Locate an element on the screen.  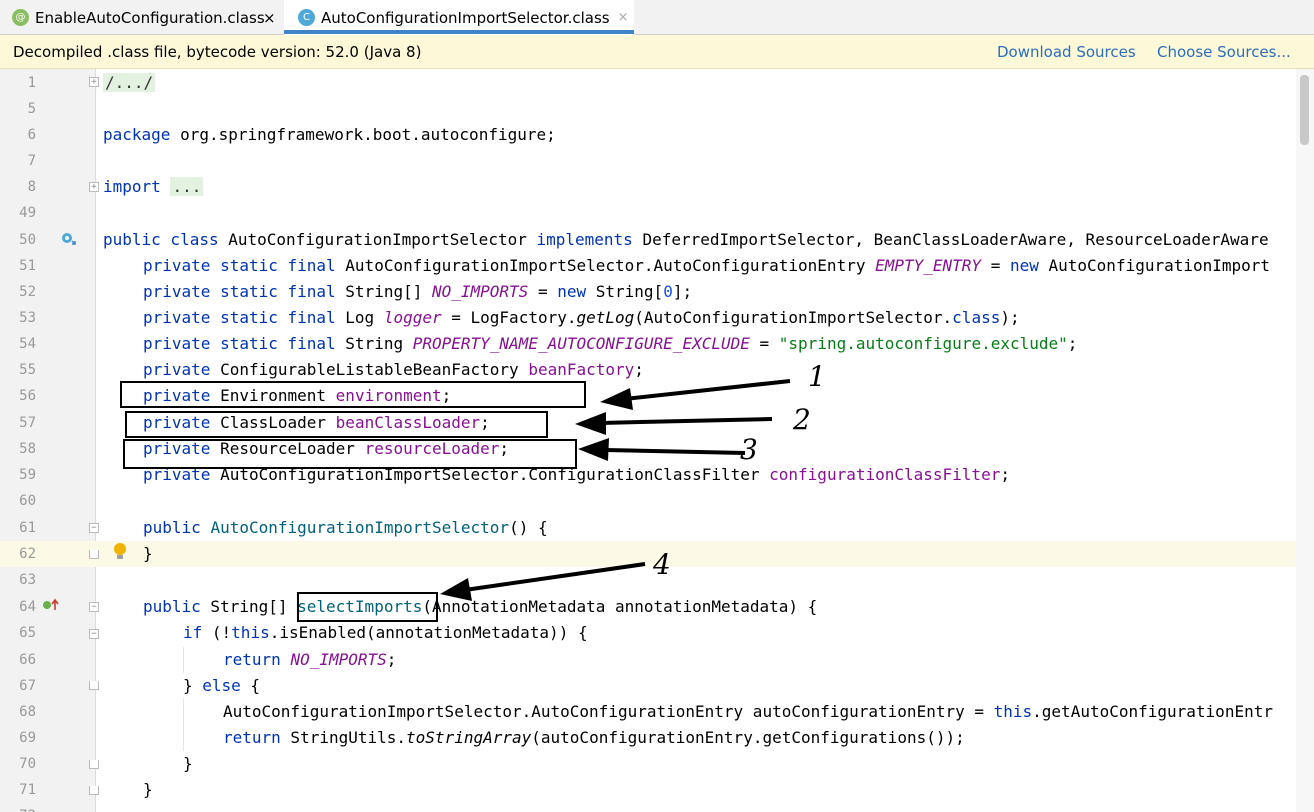
constructor-declaration: AutoConfigurationImportSelector is located at coordinates (360, 527).